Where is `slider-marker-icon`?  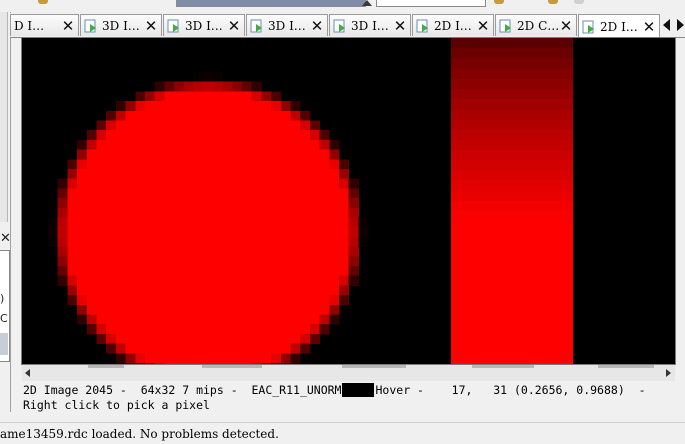
slider-marker-icon is located at coordinates (367, 3).